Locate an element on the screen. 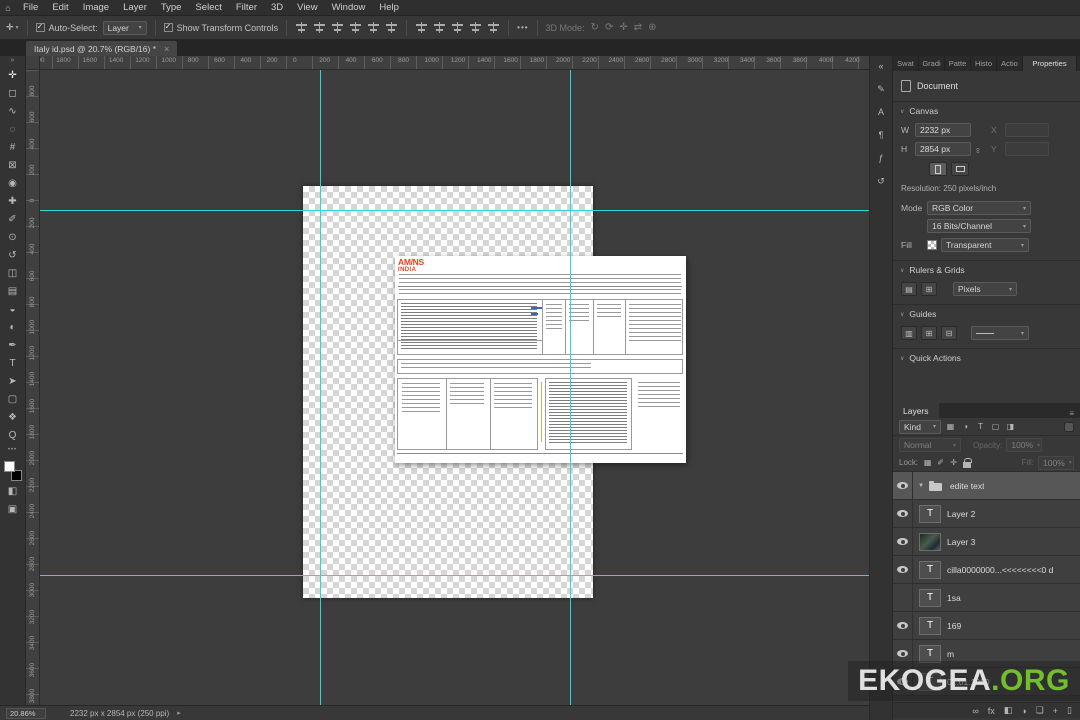 Image resolution: width=1080 pixels, height=720 pixels. portrait-orientation-button is located at coordinates (938, 169).